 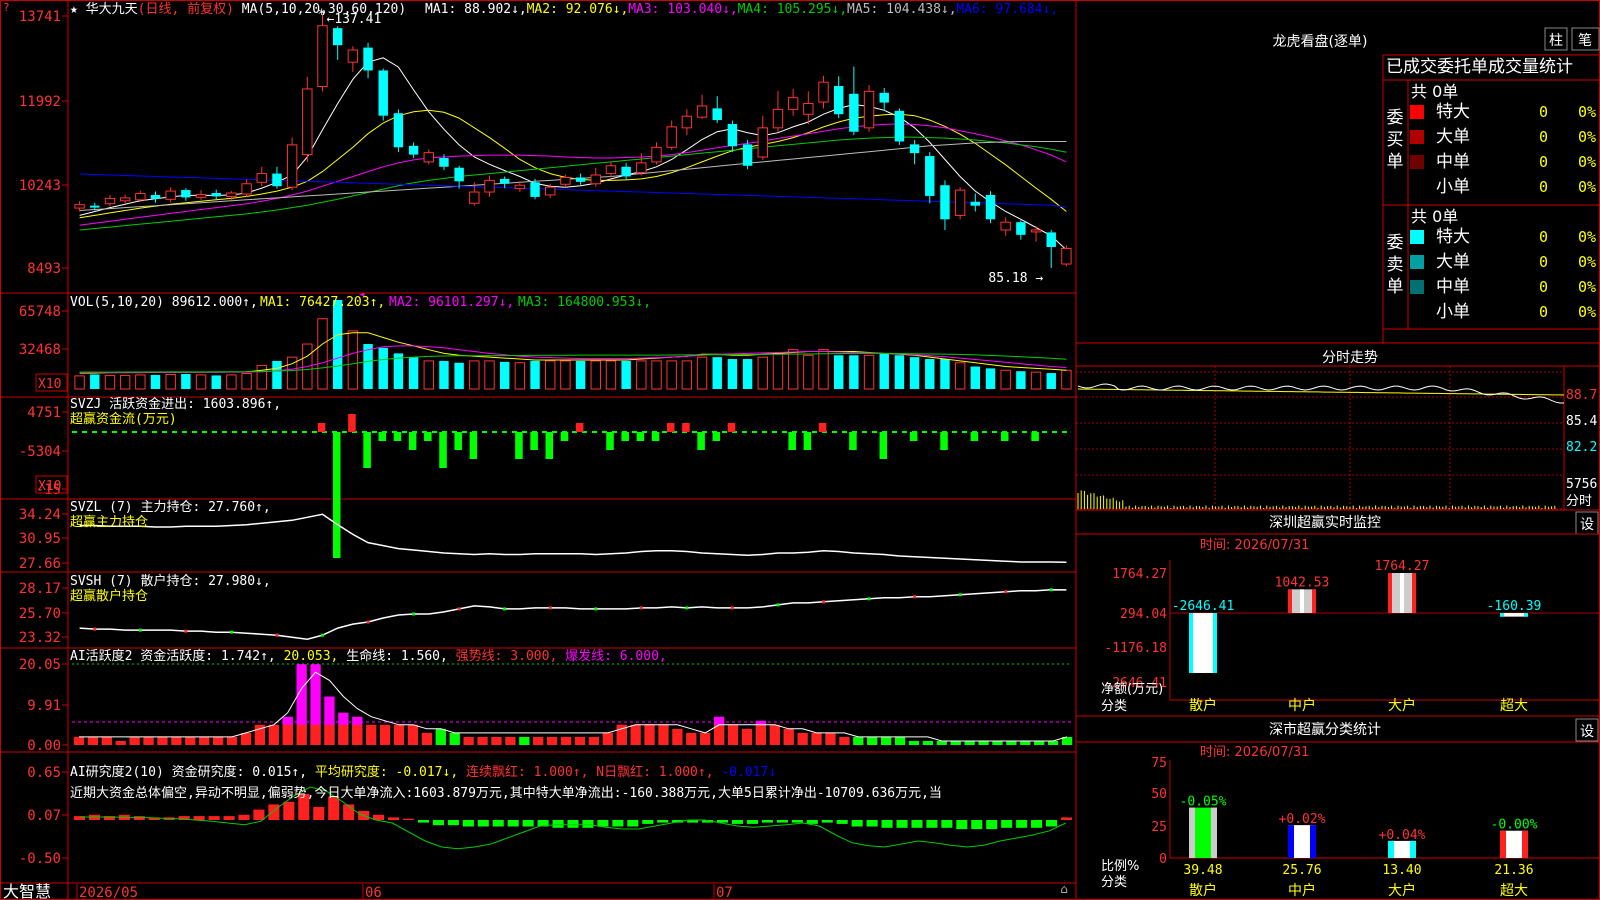 What do you see at coordinates (49, 384) in the screenshot?
I see `vol-unit: X10` at bounding box center [49, 384].